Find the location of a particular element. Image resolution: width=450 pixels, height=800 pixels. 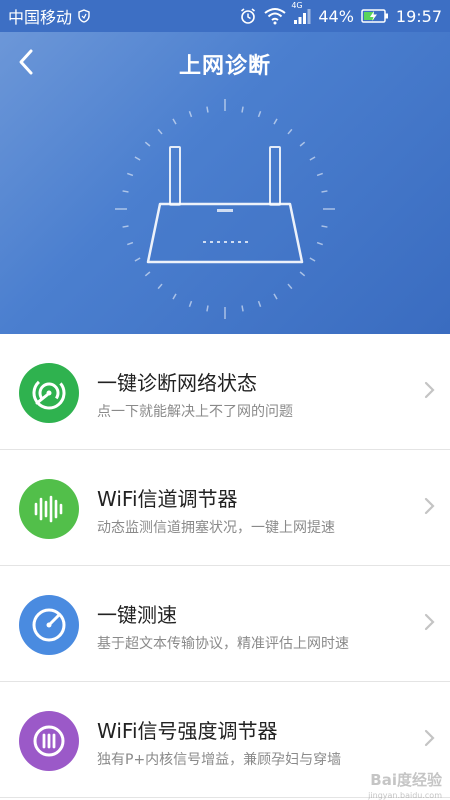

router-logo is located at coordinates (225, 210).